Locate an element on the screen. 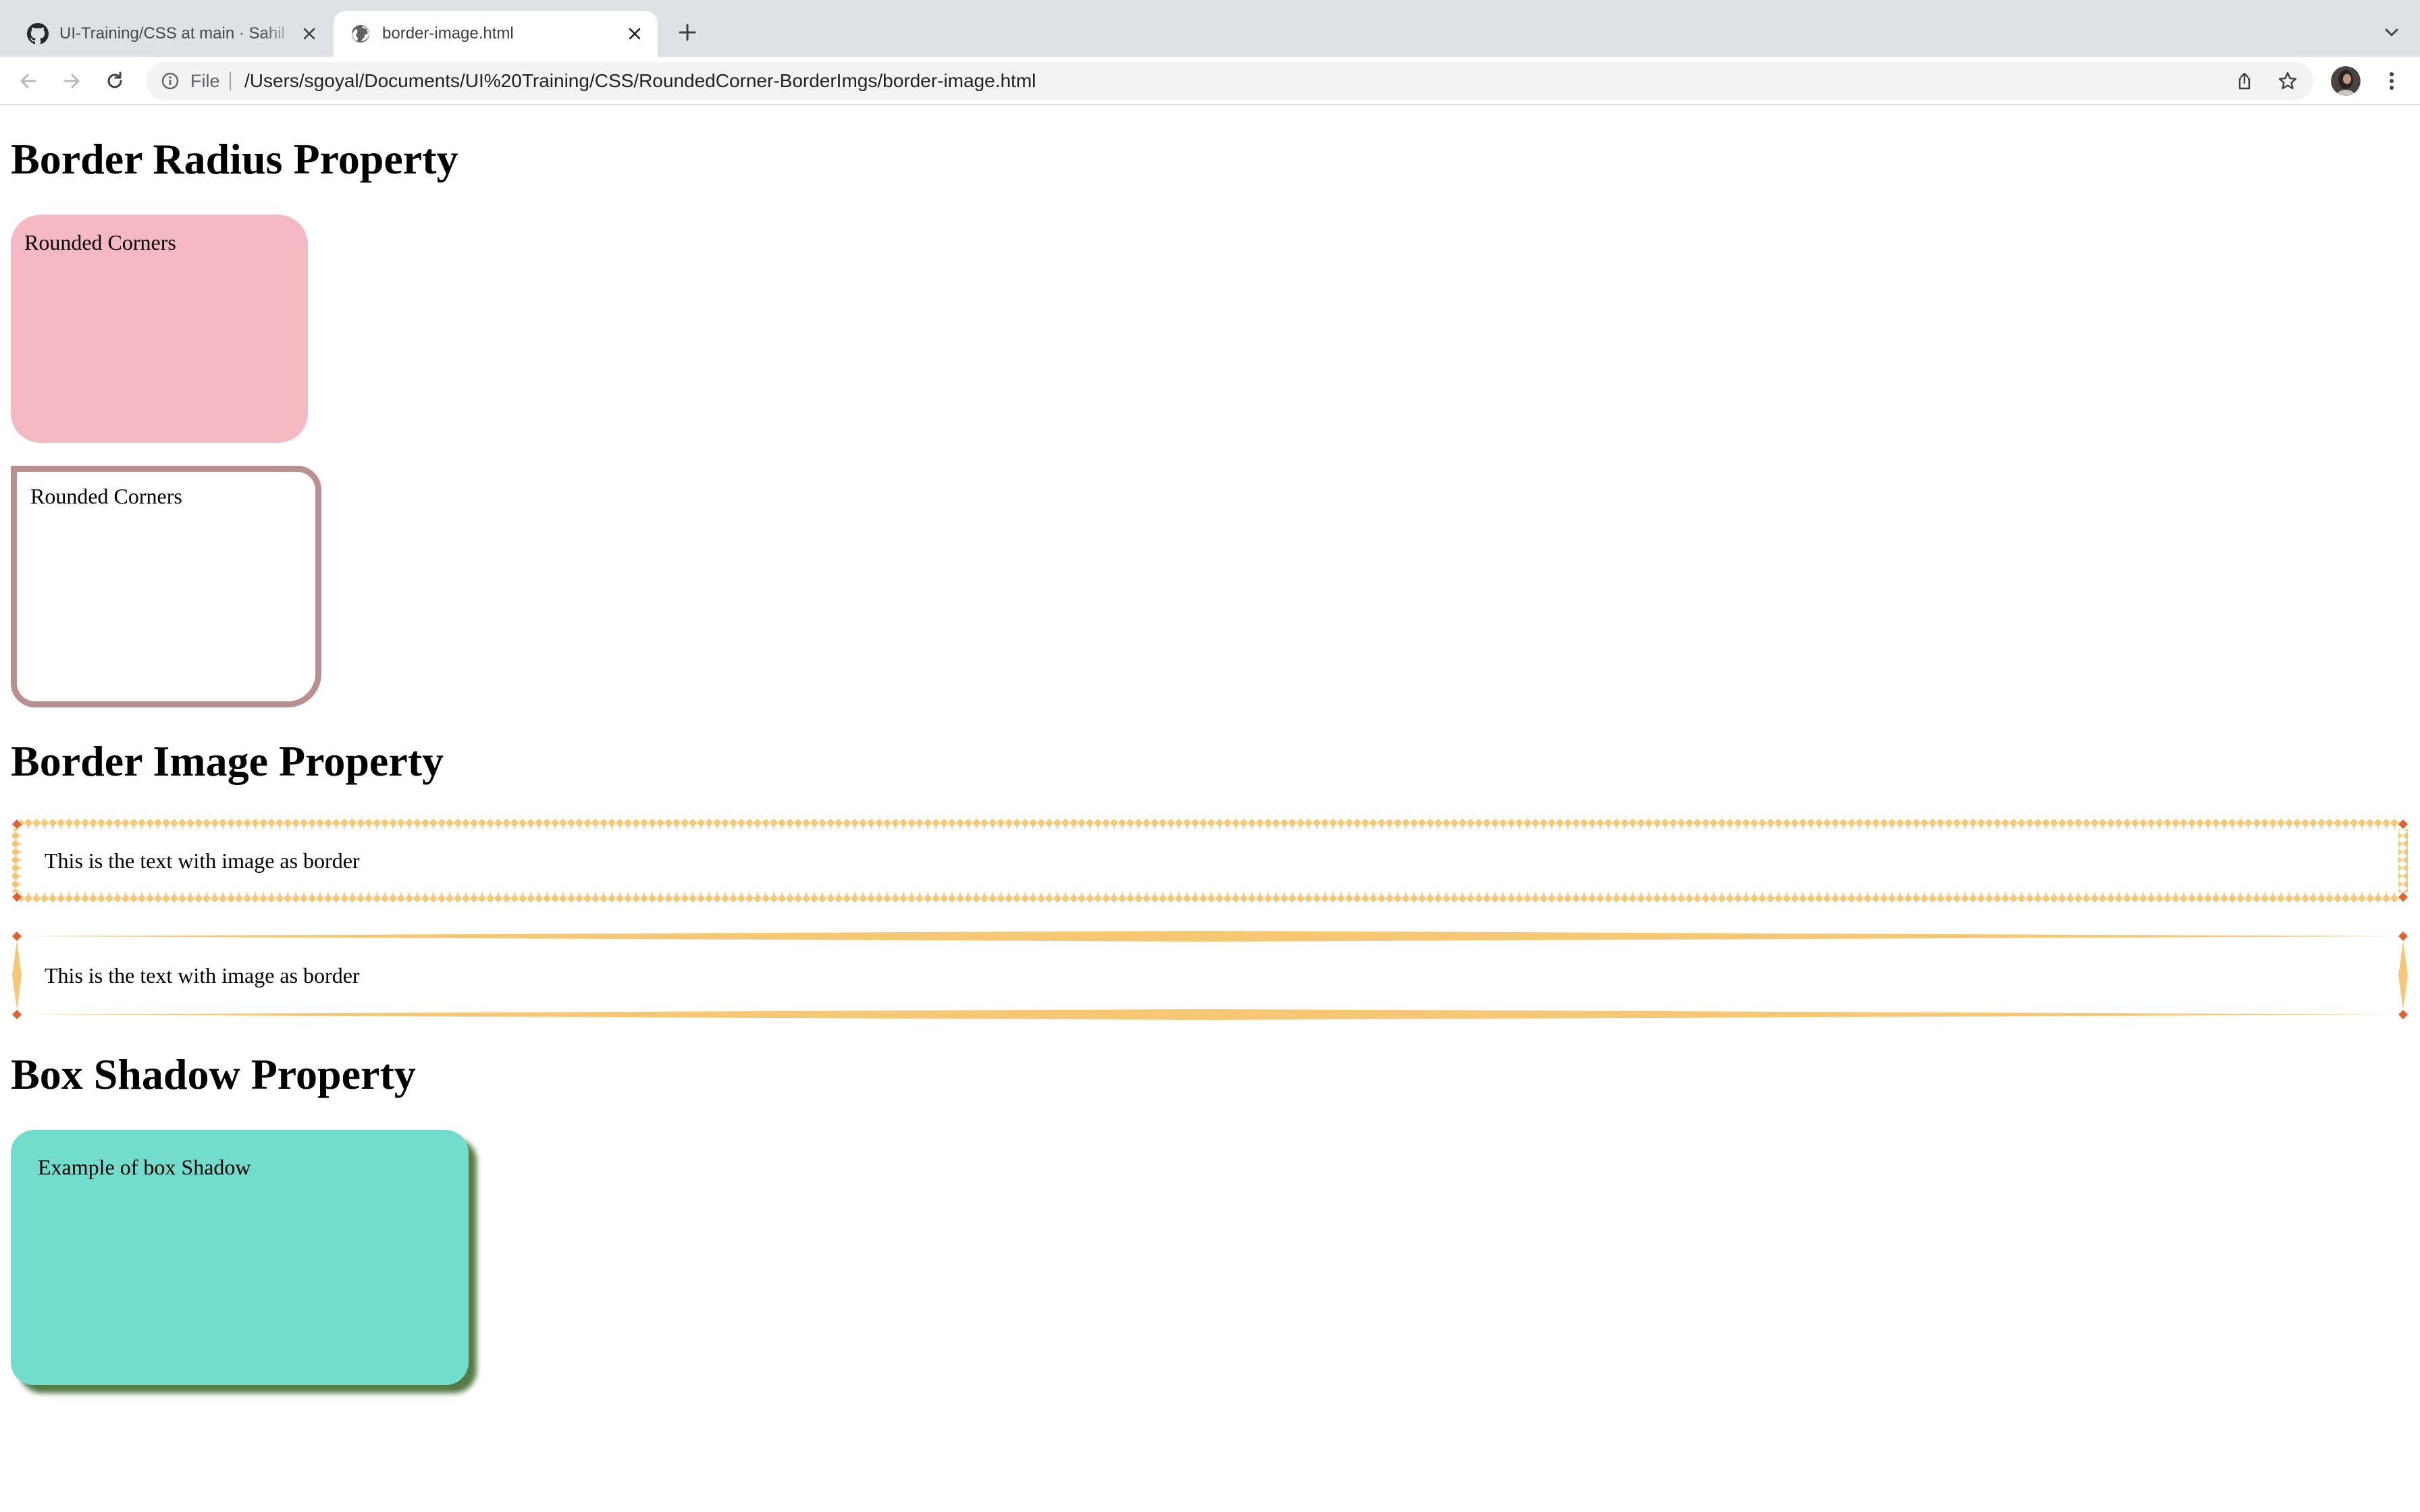 The height and width of the screenshot is (1512, 2420). scheme-label: File is located at coordinates (205, 81).